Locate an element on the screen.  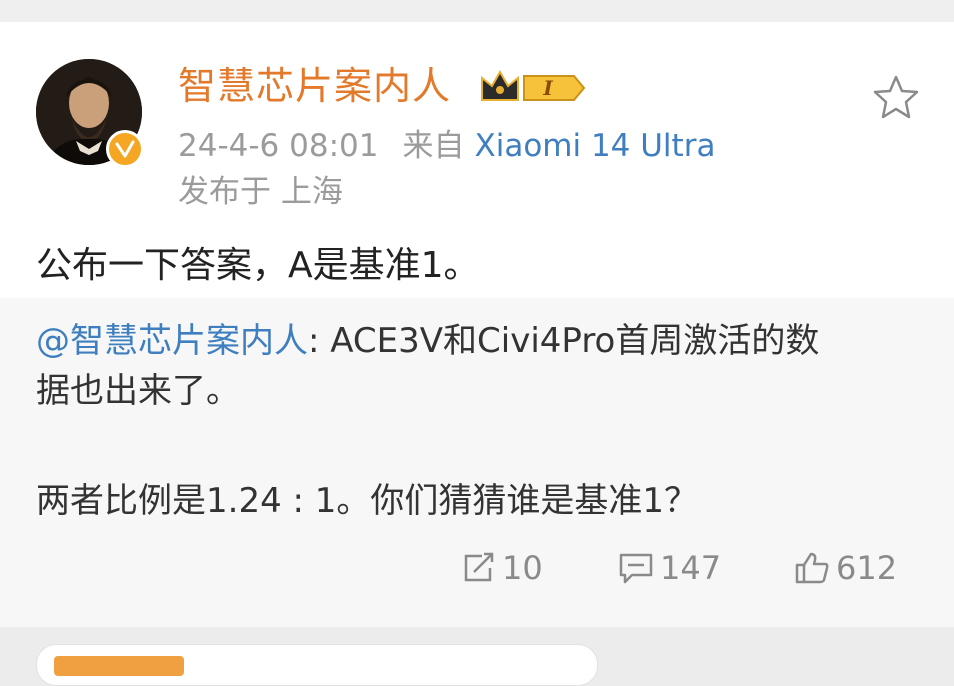
repost-button: 10 is located at coordinates (502, 568).